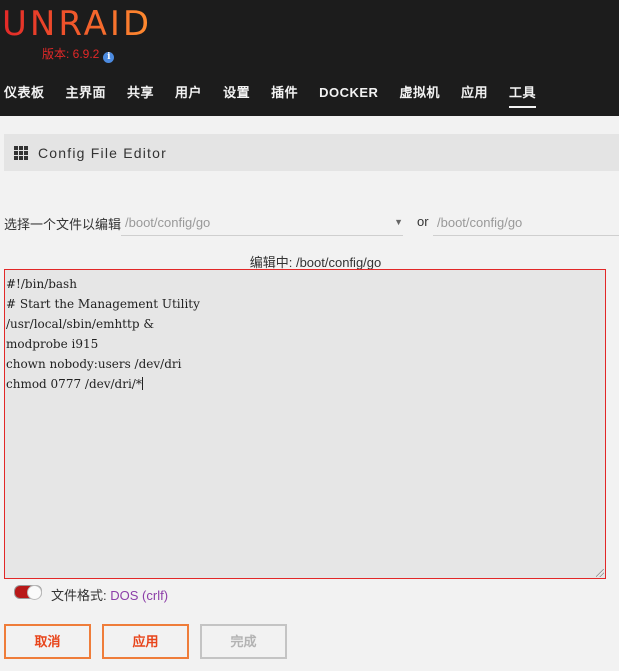 The width and height of the screenshot is (619, 671). I want to click on editor-line: #!/bin/bash, so click(41, 284).